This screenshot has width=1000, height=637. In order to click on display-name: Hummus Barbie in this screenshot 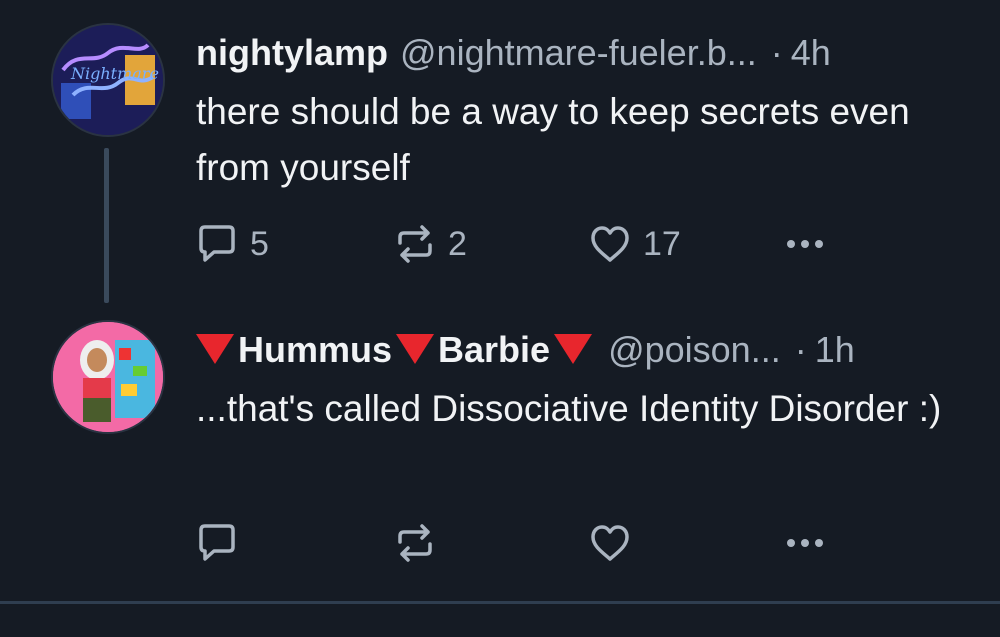, I will do `click(396, 350)`.